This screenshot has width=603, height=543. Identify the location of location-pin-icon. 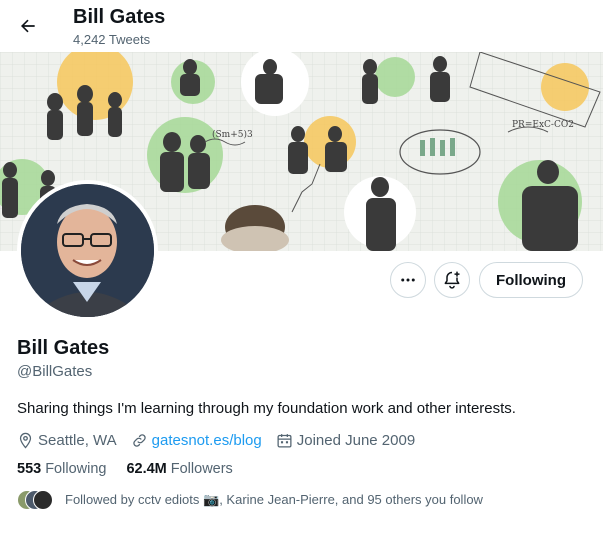
(25, 440).